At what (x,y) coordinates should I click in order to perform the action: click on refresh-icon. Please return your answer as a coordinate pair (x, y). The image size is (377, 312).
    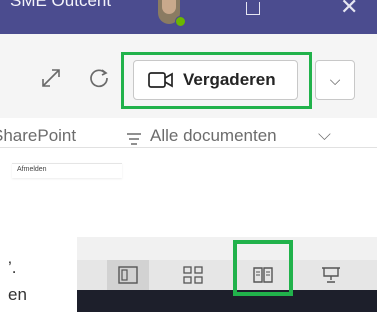
    Looking at the image, I should click on (99, 80).